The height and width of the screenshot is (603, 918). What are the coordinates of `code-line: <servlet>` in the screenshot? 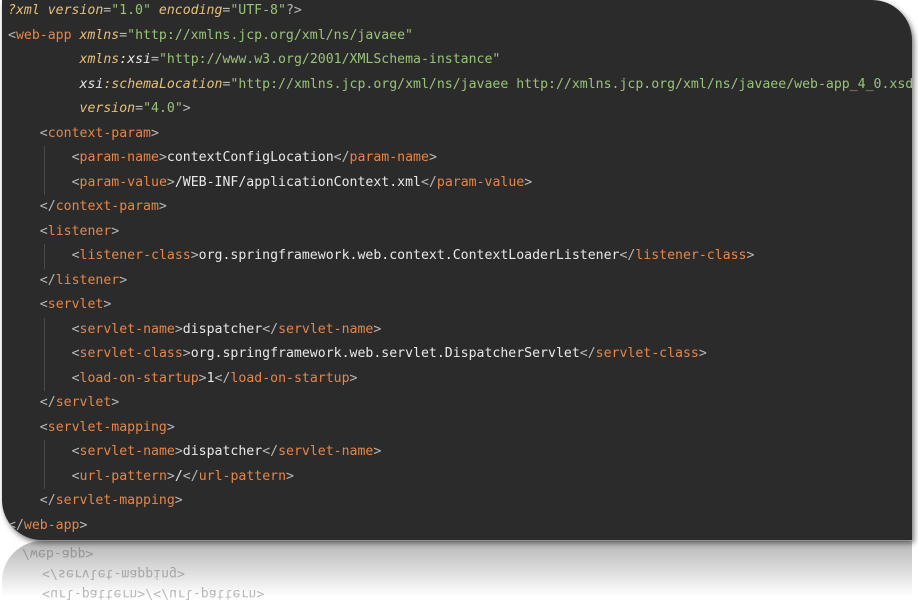 It's located at (75, 305).